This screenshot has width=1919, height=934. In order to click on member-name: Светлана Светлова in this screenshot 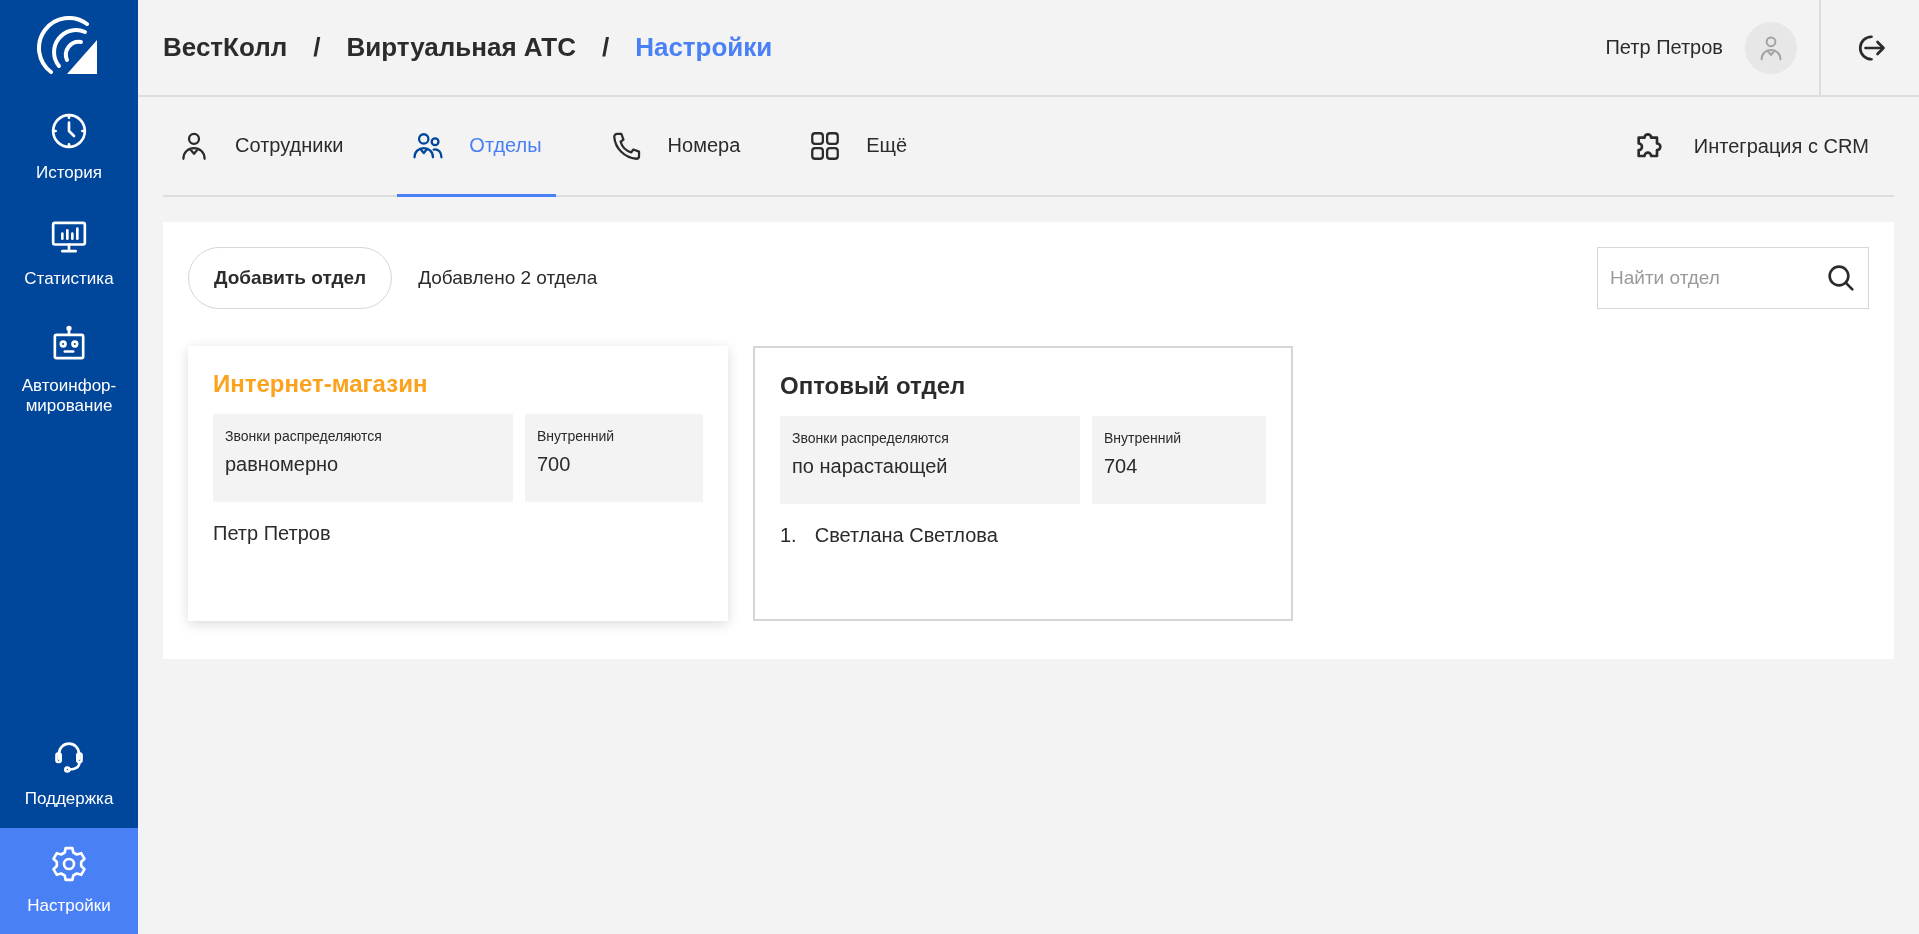, I will do `click(906, 535)`.